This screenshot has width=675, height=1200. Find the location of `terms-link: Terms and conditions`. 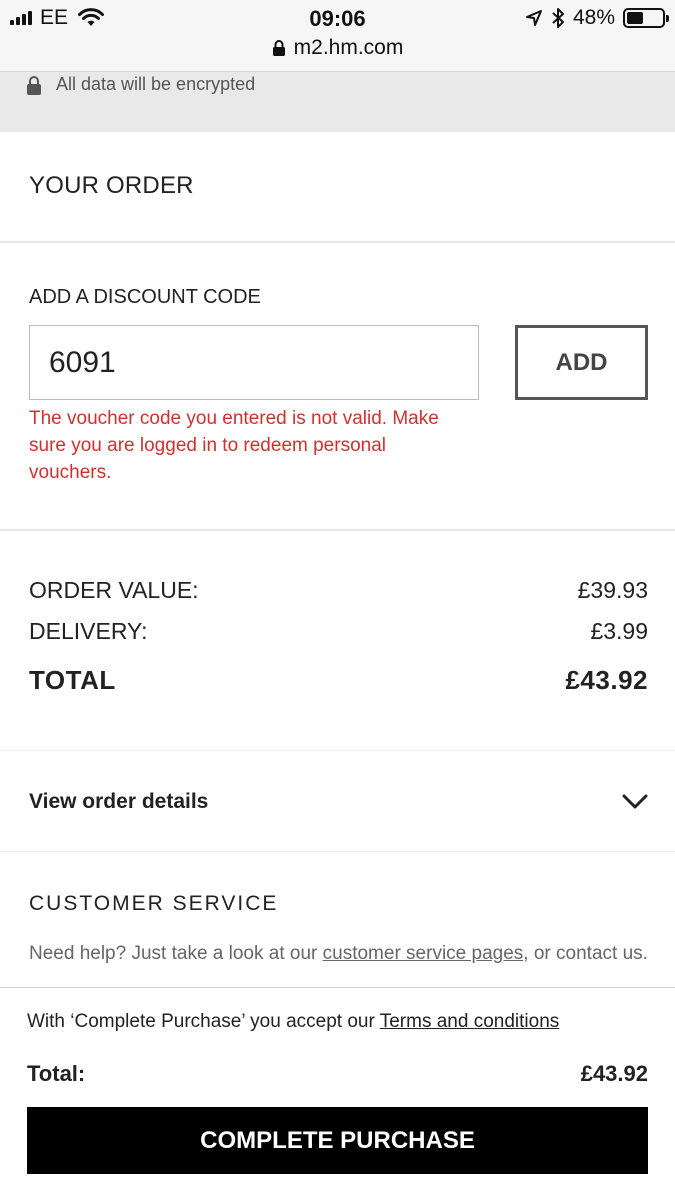

terms-link: Terms and conditions is located at coordinates (470, 1021).